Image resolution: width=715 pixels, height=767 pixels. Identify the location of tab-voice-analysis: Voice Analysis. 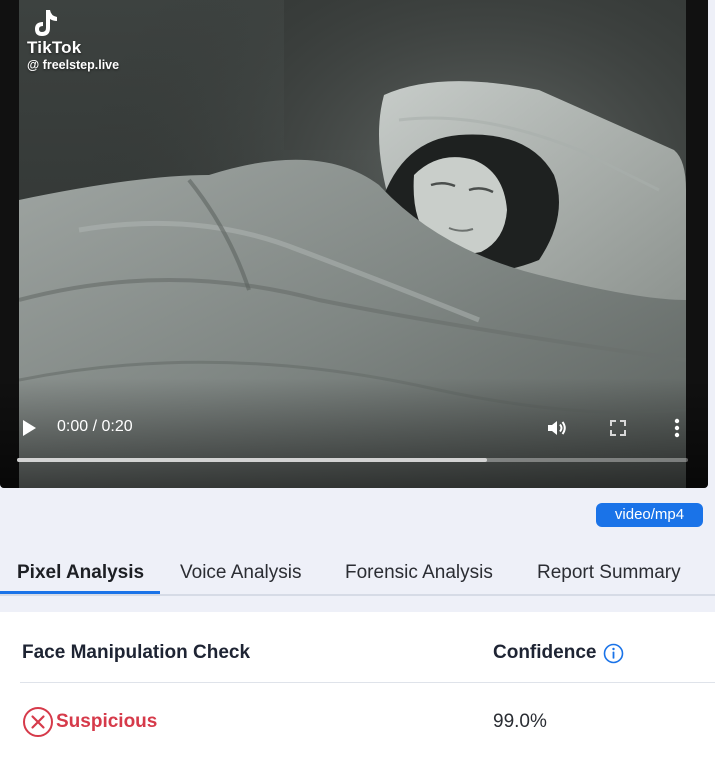
(240, 573).